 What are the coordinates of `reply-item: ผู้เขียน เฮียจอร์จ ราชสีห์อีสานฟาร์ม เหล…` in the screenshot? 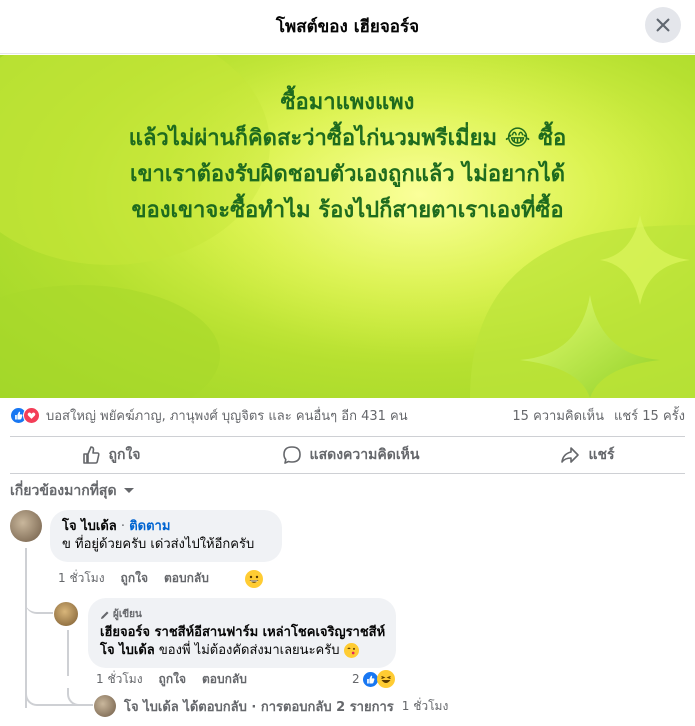 It's located at (225, 633).